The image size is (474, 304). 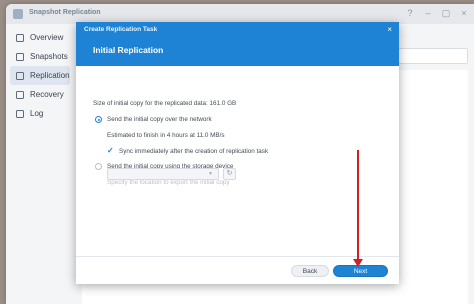 I want to click on chevron-down-icon: ▼, so click(x=210, y=174).